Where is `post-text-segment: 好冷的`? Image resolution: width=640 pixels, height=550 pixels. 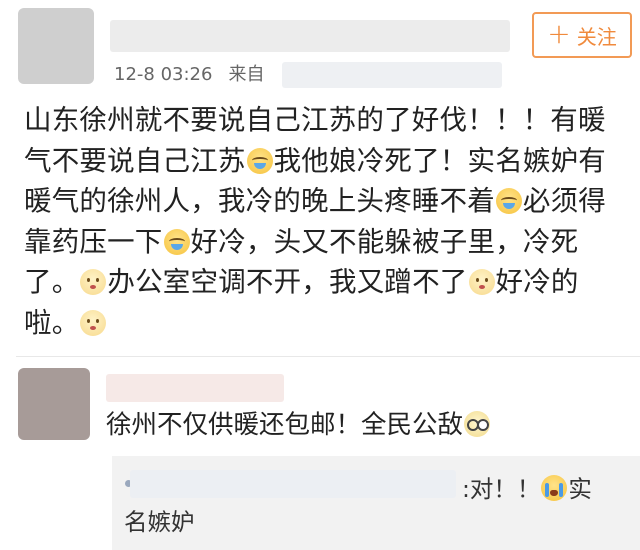 post-text-segment: 好冷的 is located at coordinates (537, 282).